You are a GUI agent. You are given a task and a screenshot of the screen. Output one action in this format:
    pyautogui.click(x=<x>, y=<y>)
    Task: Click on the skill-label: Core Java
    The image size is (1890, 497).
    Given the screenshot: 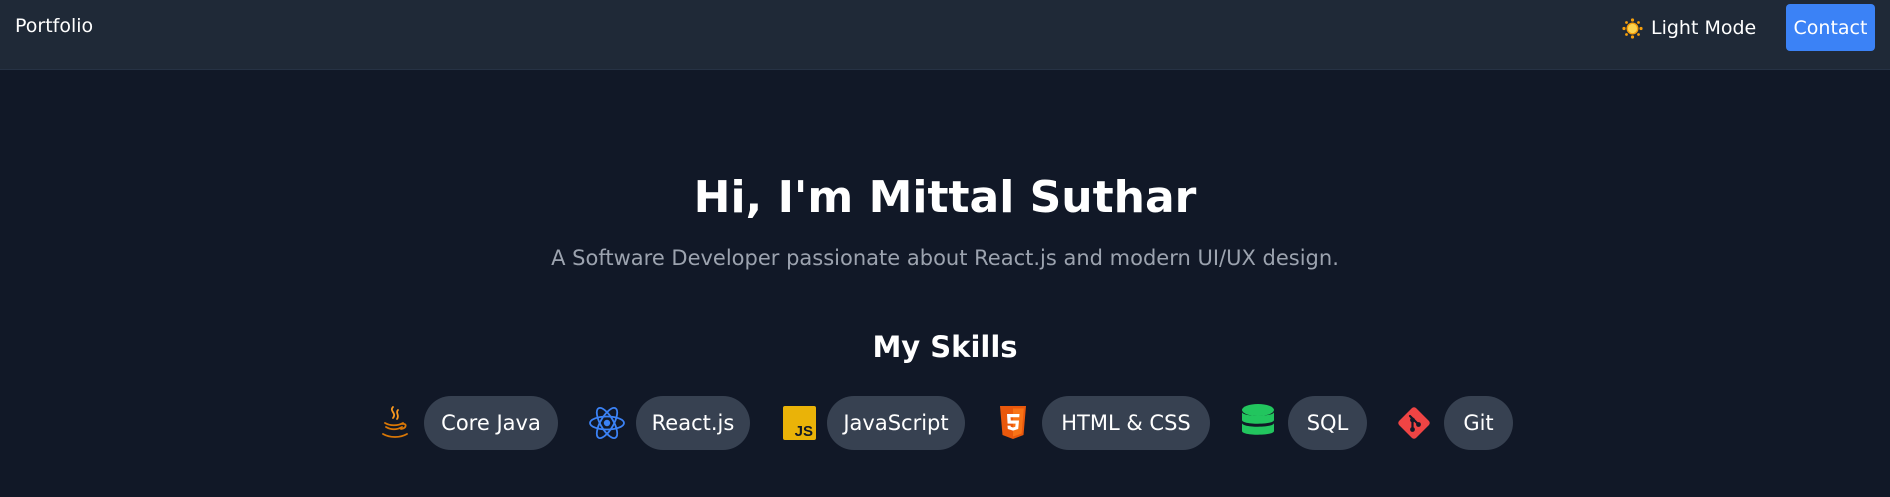 What is the action you would take?
    pyautogui.click(x=491, y=423)
    